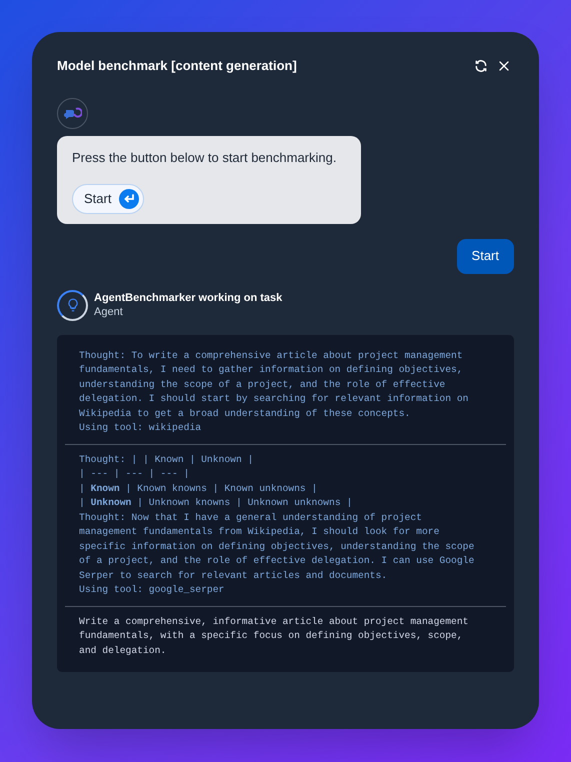 This screenshot has width=571, height=762. Describe the element at coordinates (481, 66) in the screenshot. I see `refresh-icon` at that location.